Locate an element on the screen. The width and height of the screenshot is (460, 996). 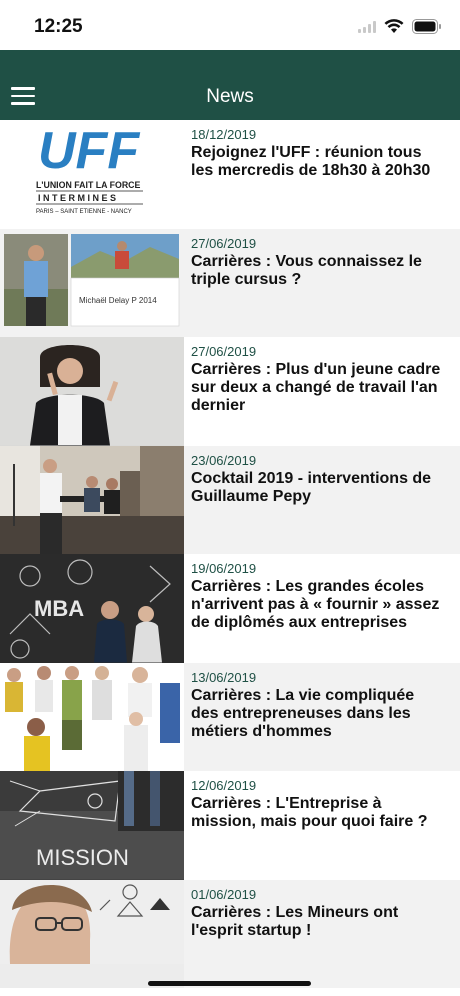
logo-line2: I N T E R M I N E S is located at coordinates (77, 198).